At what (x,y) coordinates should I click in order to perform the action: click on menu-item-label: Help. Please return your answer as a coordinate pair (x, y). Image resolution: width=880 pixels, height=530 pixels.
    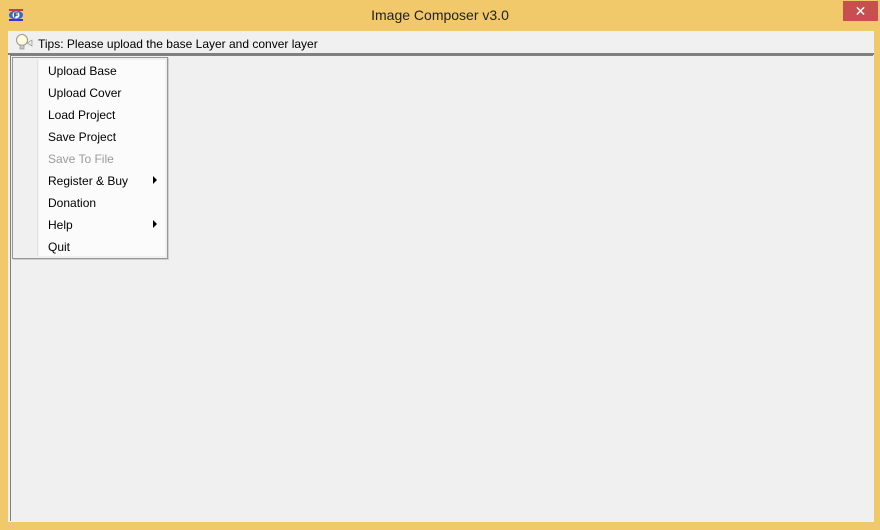
    Looking at the image, I should click on (60, 225).